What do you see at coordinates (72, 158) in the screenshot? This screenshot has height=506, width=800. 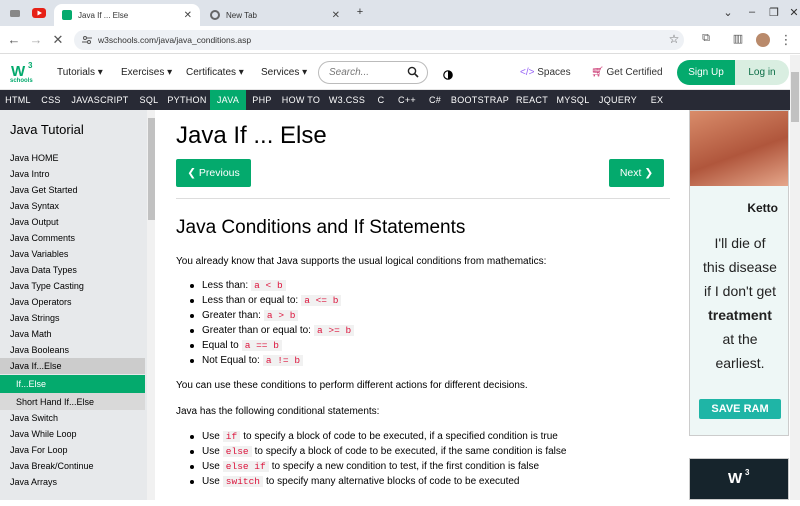 I see `sidebar-item-java-home: Java HOME` at bounding box center [72, 158].